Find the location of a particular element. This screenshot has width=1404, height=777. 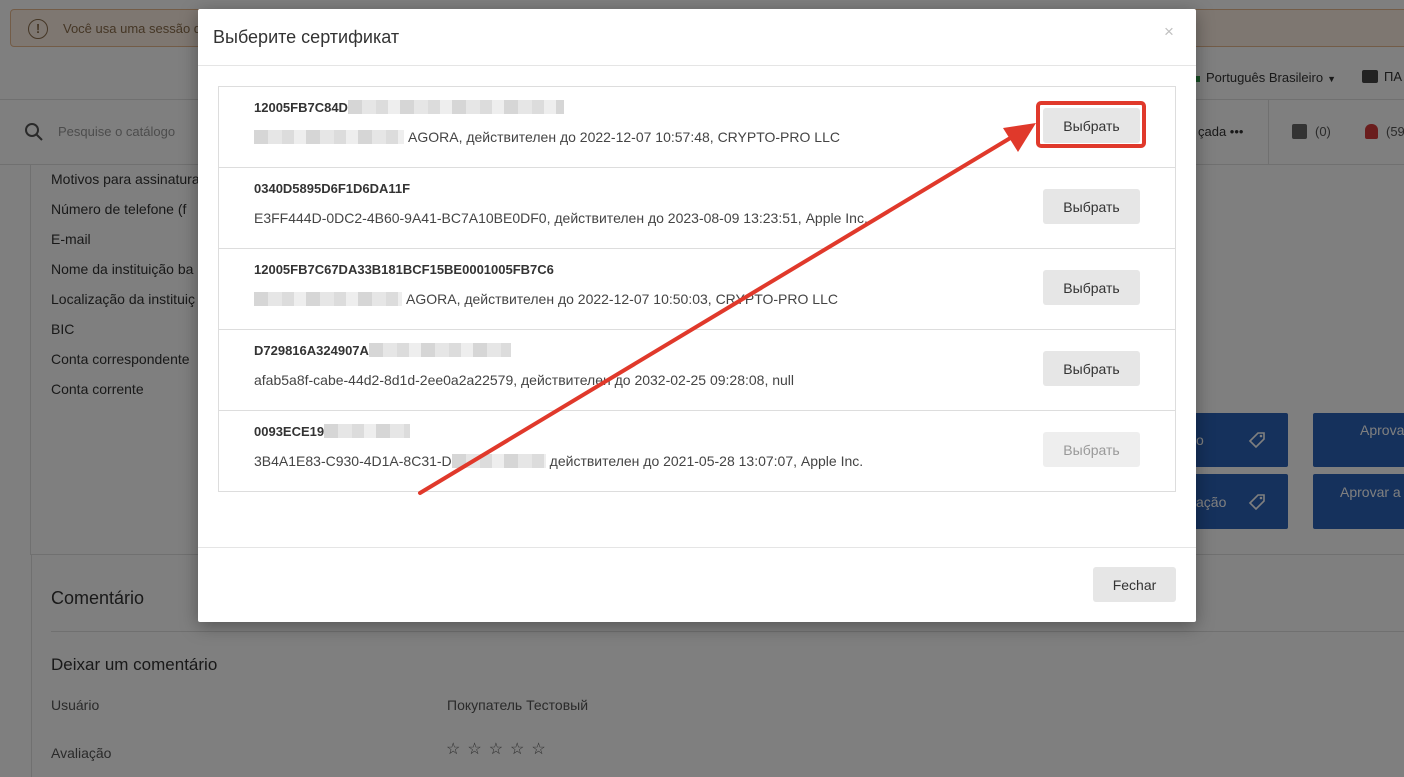

dialog-header: Выберите сертификат × is located at coordinates (697, 37).